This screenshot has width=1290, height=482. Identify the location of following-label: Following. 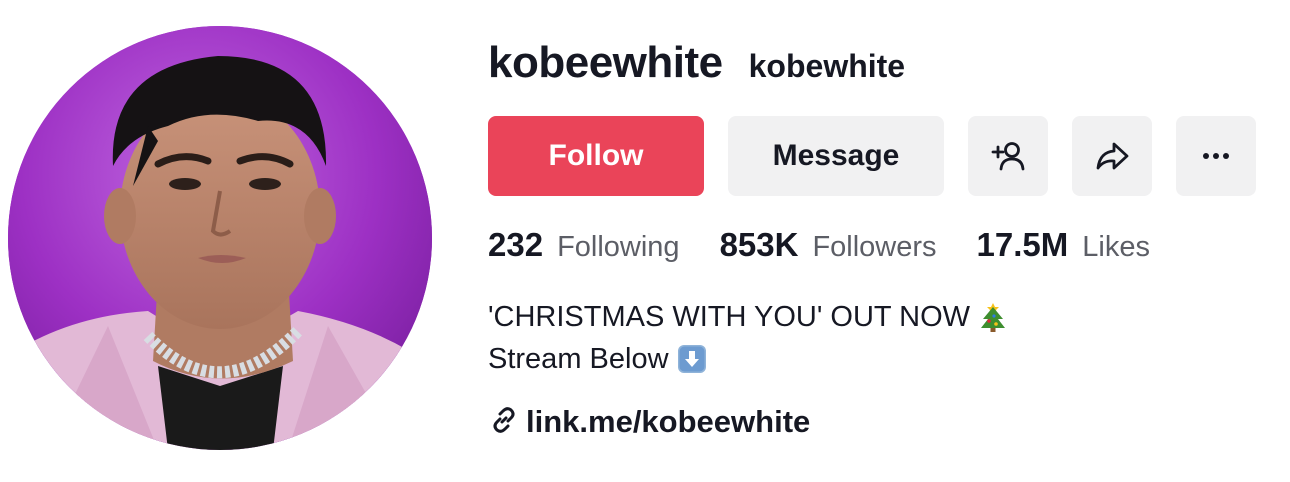
(618, 247).